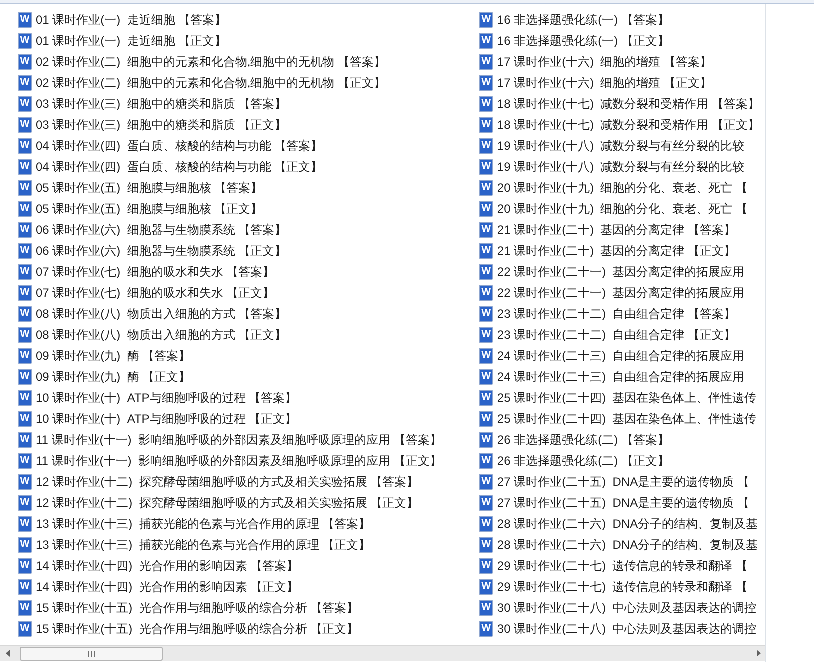 The image size is (814, 662). Describe the element at coordinates (179, 146) in the screenshot. I see `file-name: 04 课时作业(四) 蛋白质、核酸的结构与功能 【答案】` at that location.